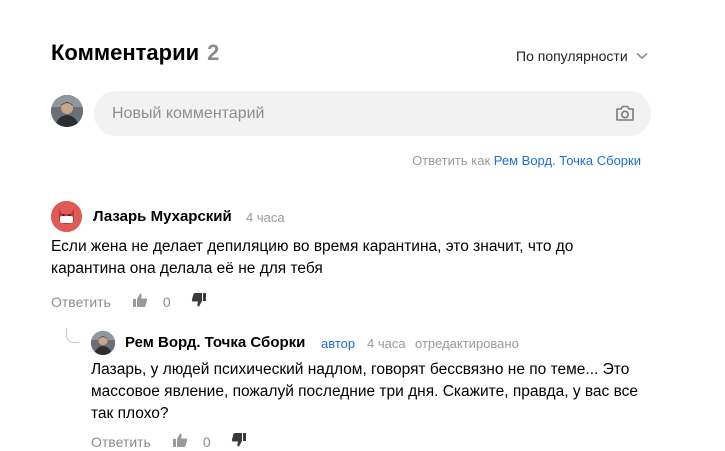 The image size is (725, 451). Describe the element at coordinates (125, 52) in the screenshot. I see `comments-title-label: Комментарии` at that location.